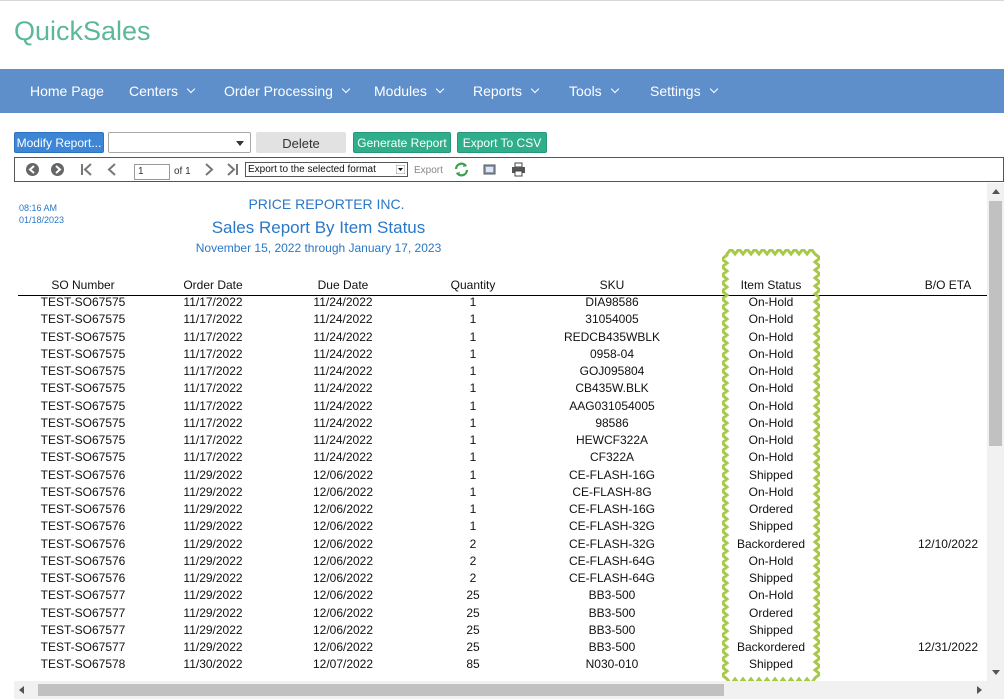  What do you see at coordinates (86, 169) in the screenshot?
I see `first-page-icon` at bounding box center [86, 169].